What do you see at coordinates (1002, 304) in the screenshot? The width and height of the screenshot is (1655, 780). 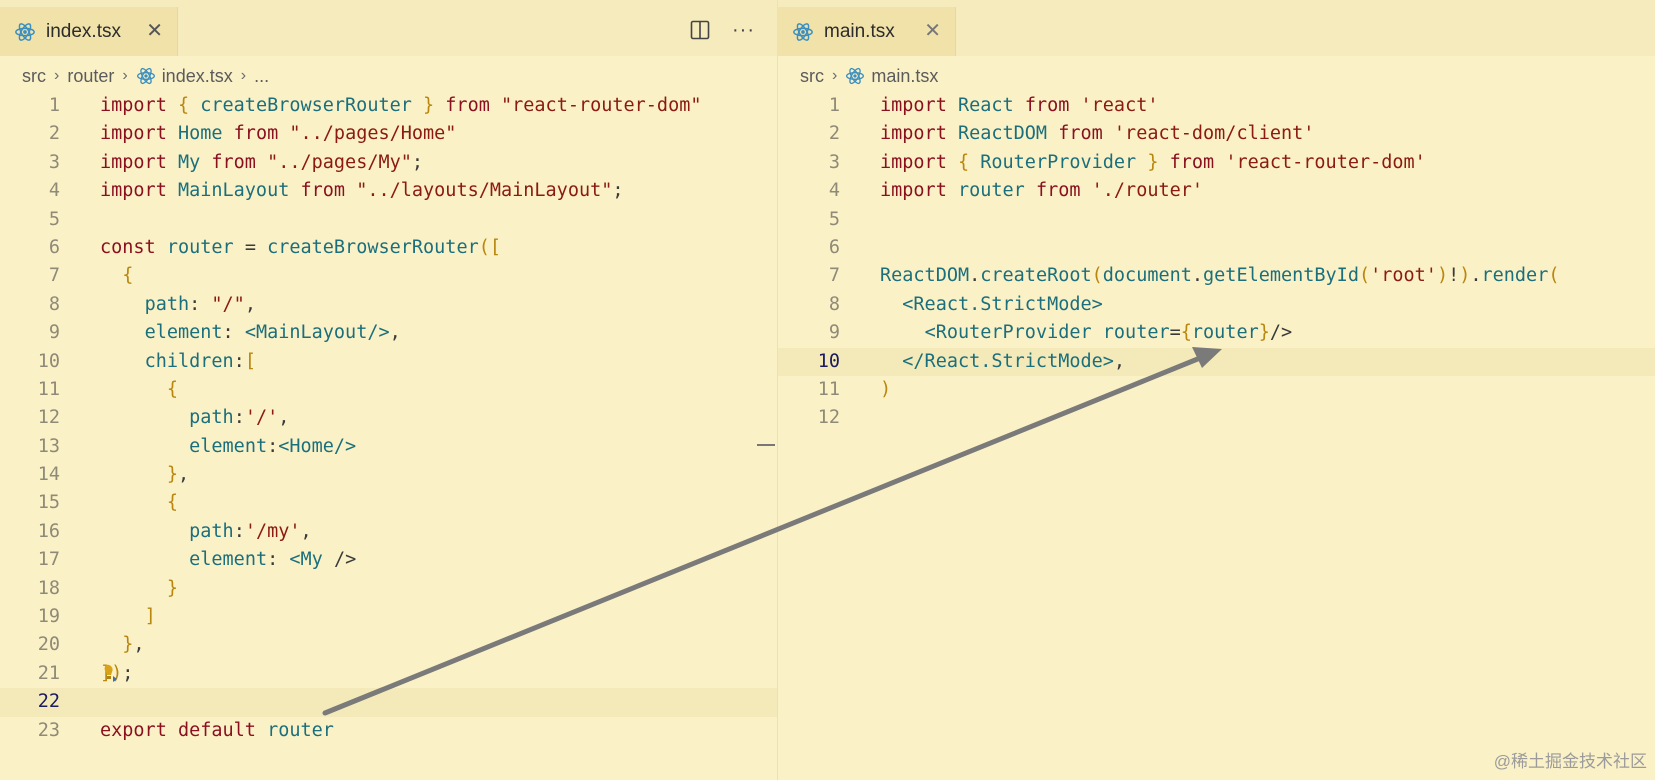 I see `code-text: <React.StrictMode>` at bounding box center [1002, 304].